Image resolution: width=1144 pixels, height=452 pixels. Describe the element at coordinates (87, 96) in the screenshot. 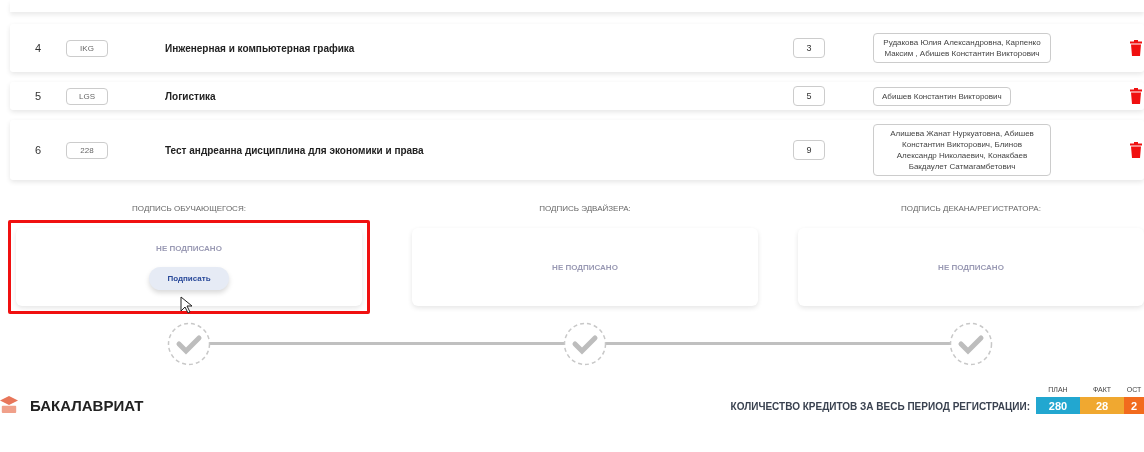

I see `code-badge: LGS` at that location.